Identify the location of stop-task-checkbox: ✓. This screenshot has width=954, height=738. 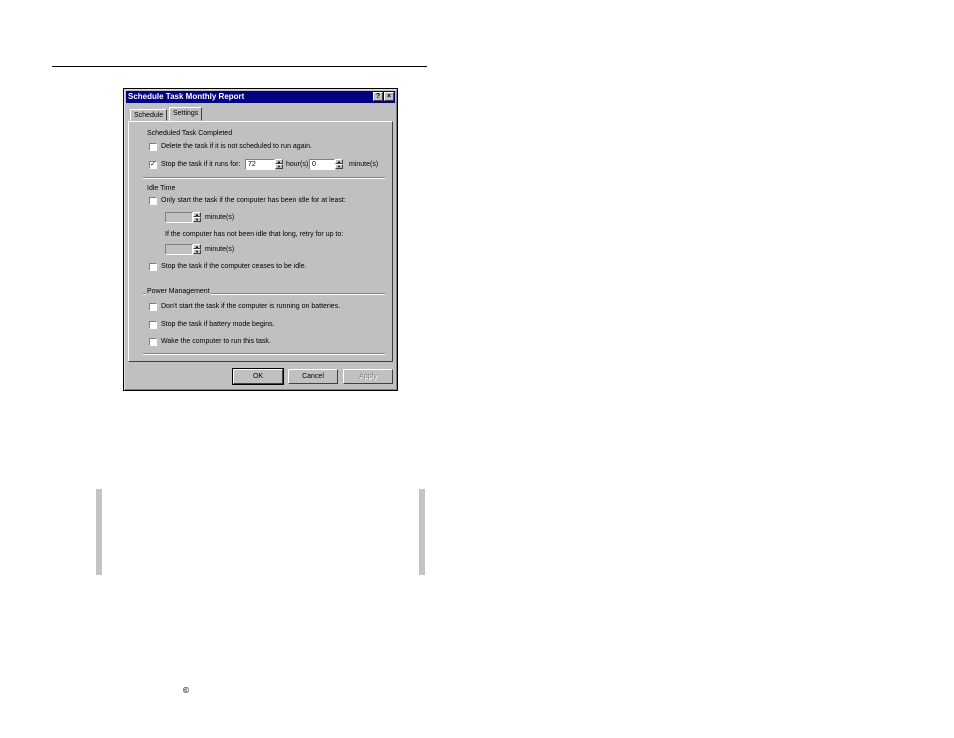
(153, 165).